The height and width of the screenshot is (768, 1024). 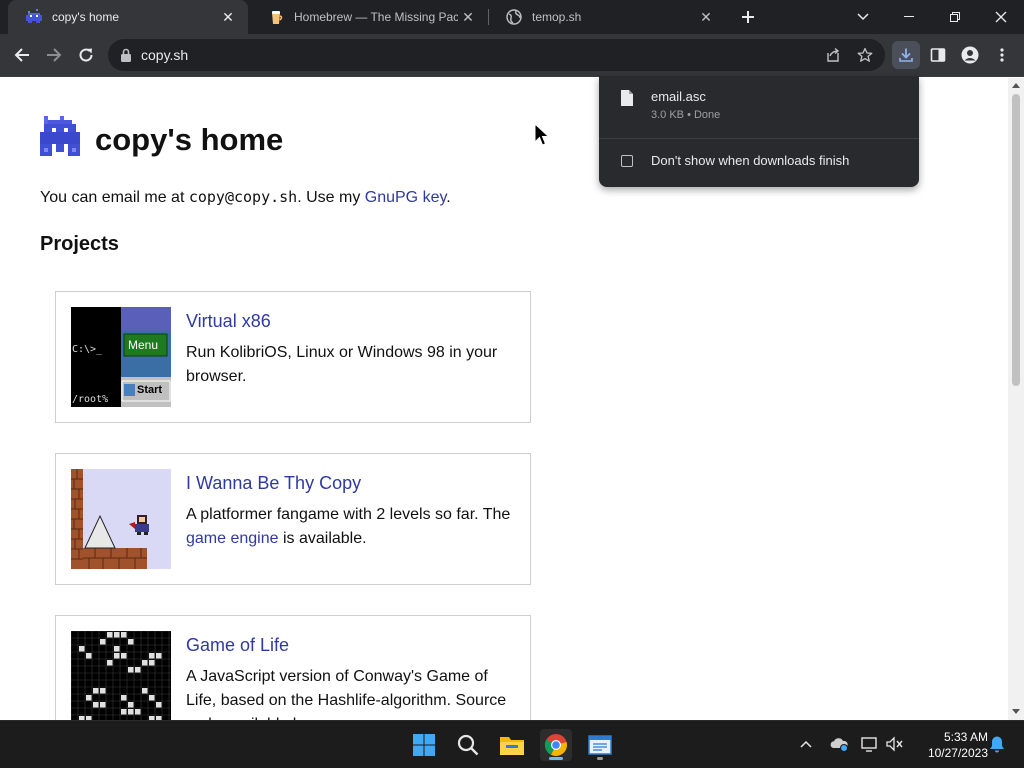 I want to click on volume-muted-icon, so click(x=895, y=744).